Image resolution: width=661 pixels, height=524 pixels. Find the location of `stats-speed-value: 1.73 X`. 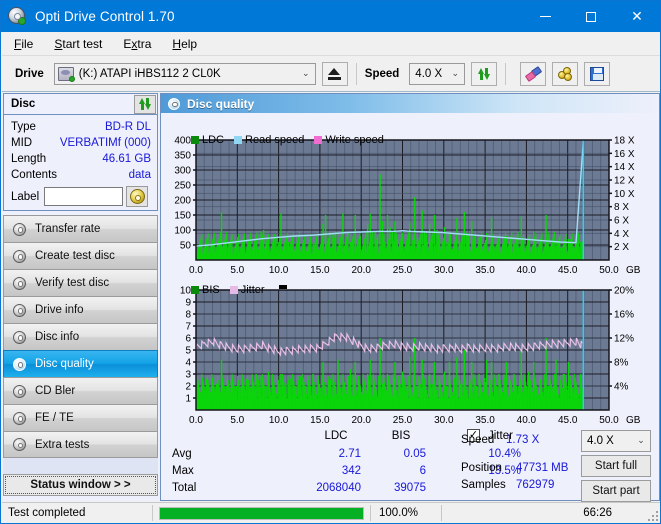

stats-speed-value: 1.73 X is located at coordinates (523, 440).